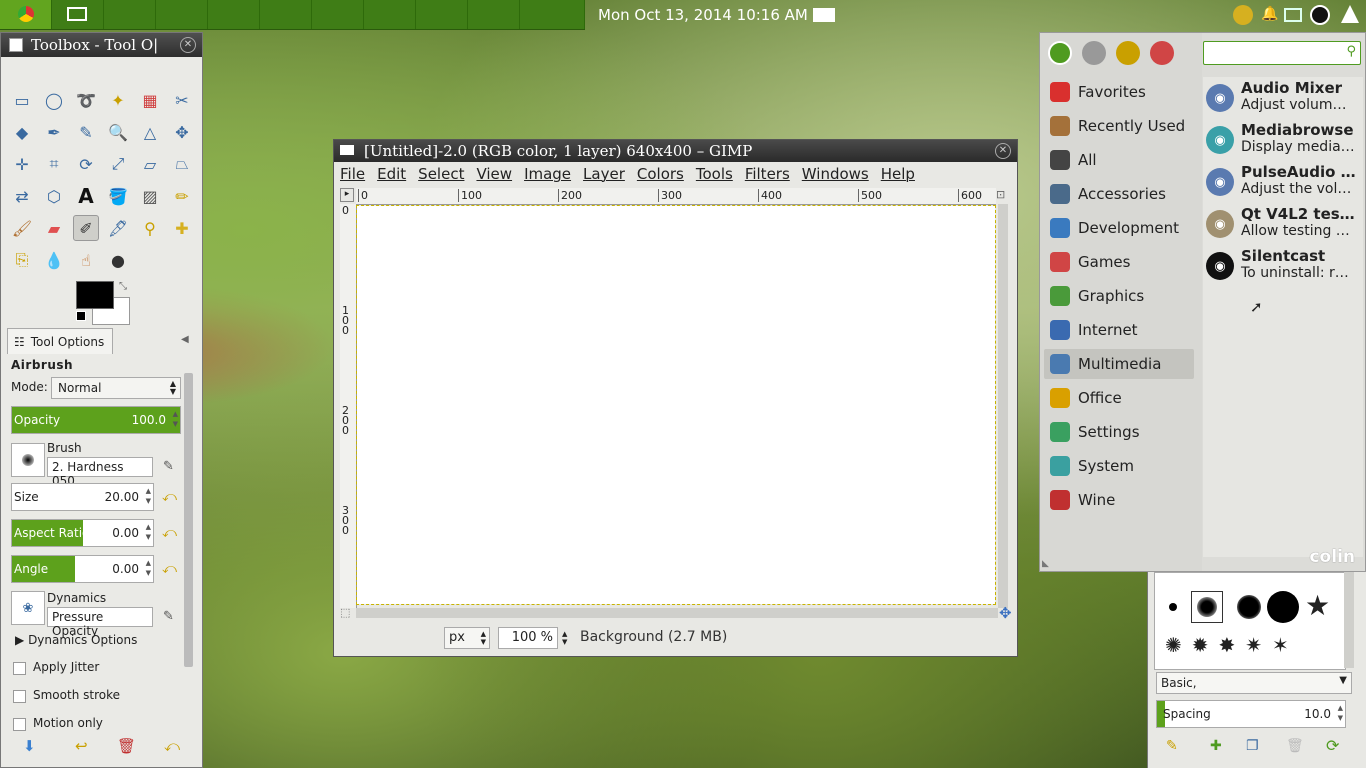 The width and height of the screenshot is (1366, 768). I want to click on clone-icon: ⚲, so click(150, 228).